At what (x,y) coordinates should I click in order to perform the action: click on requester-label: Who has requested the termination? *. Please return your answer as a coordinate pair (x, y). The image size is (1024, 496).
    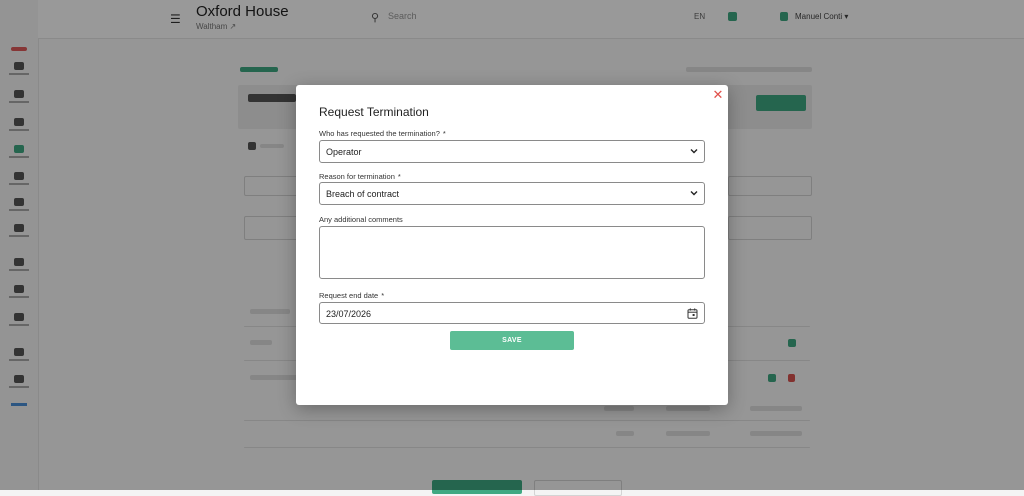
    Looking at the image, I should click on (382, 133).